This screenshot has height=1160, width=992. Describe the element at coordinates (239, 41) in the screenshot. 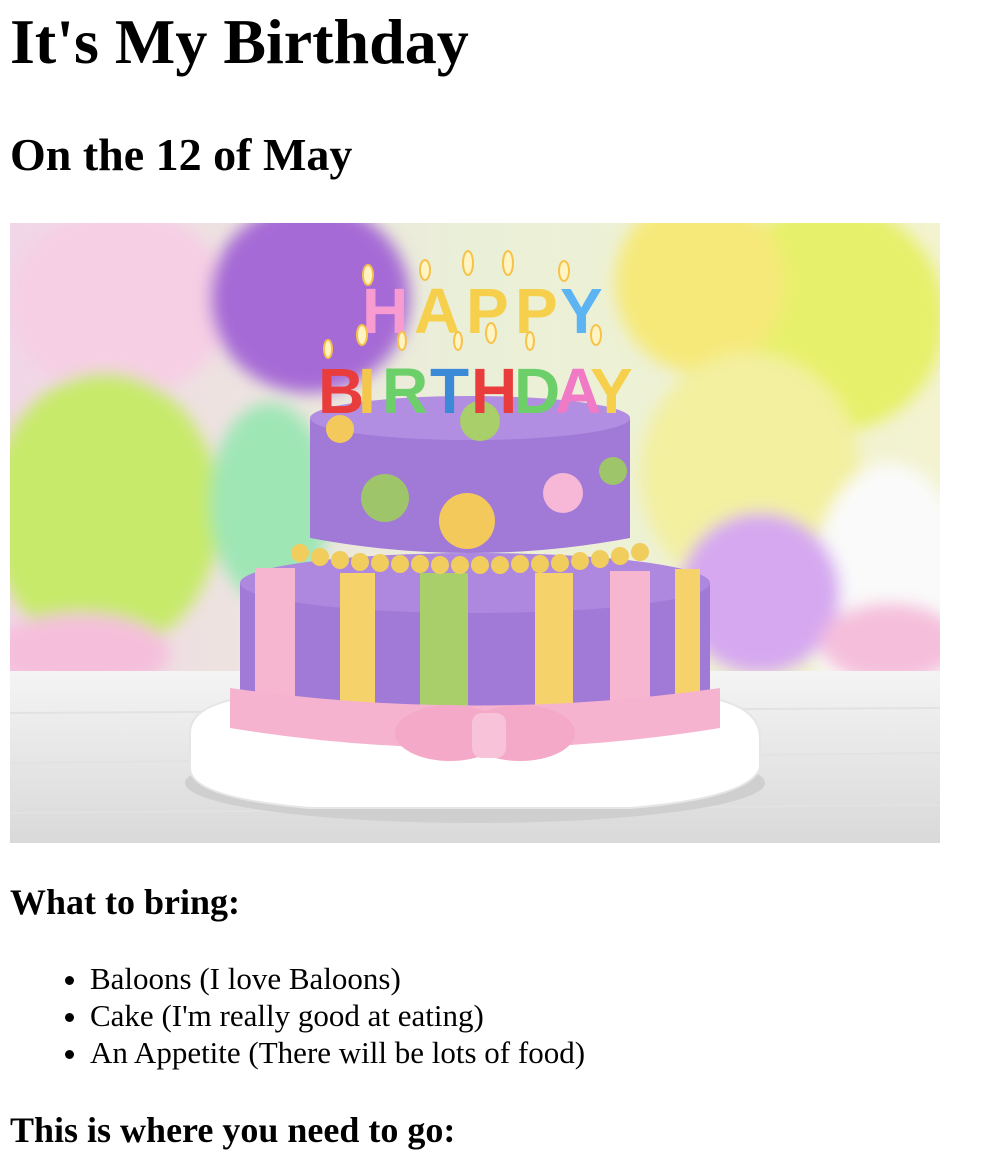

I see `page-title: It's My Birthday` at that location.